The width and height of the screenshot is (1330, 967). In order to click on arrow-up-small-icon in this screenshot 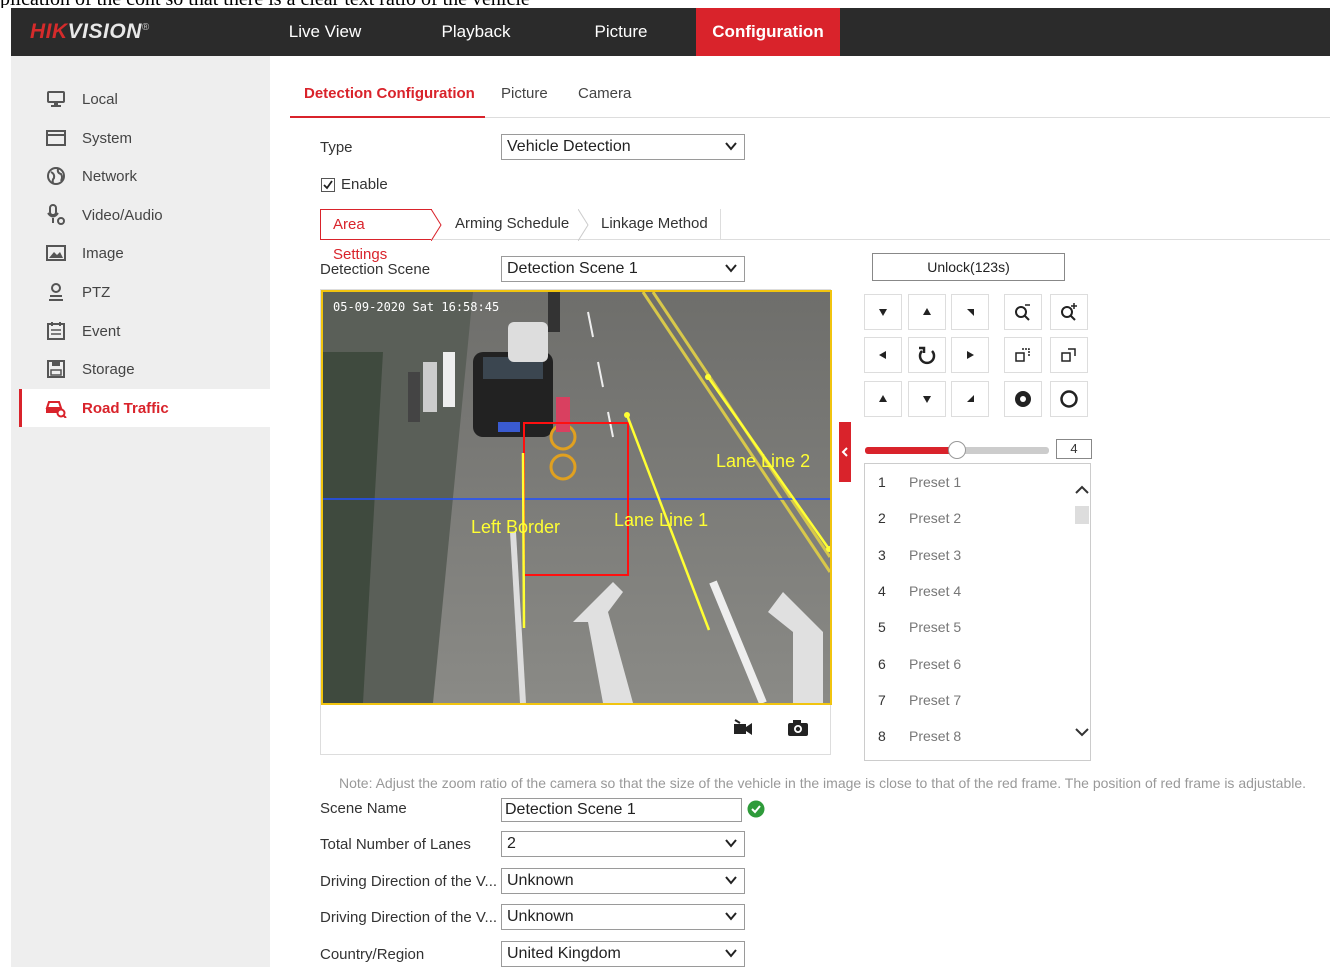, I will do `click(883, 398)`.